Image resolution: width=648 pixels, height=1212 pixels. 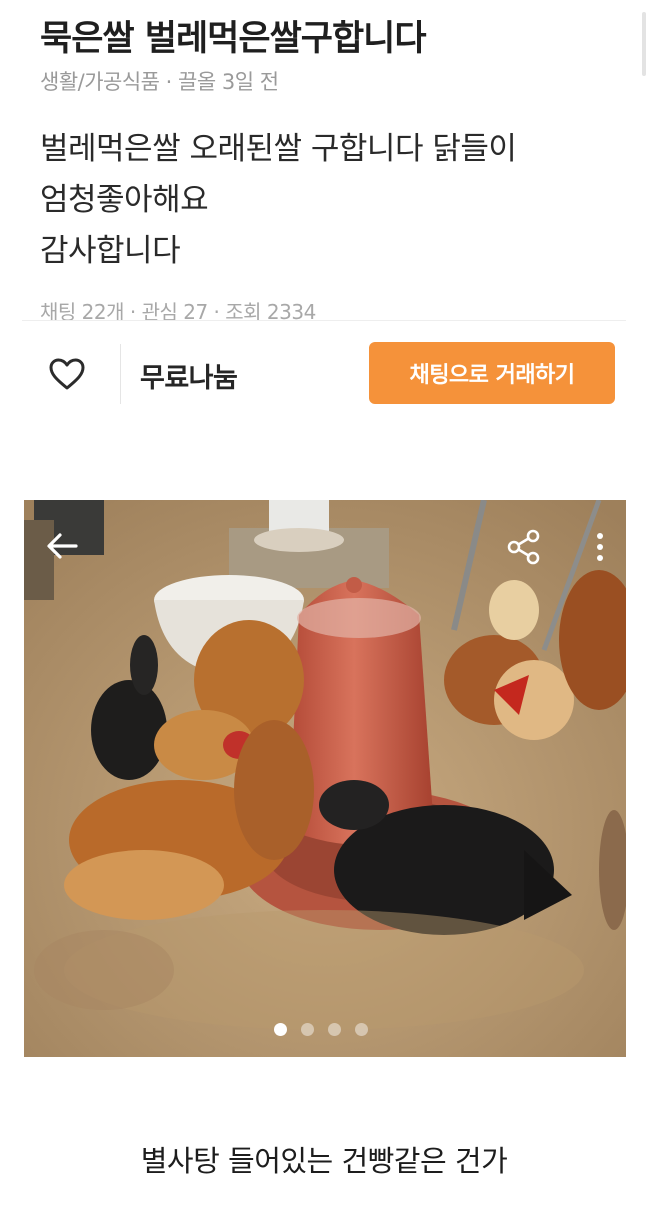 I want to click on share-icon, so click(x=523, y=547).